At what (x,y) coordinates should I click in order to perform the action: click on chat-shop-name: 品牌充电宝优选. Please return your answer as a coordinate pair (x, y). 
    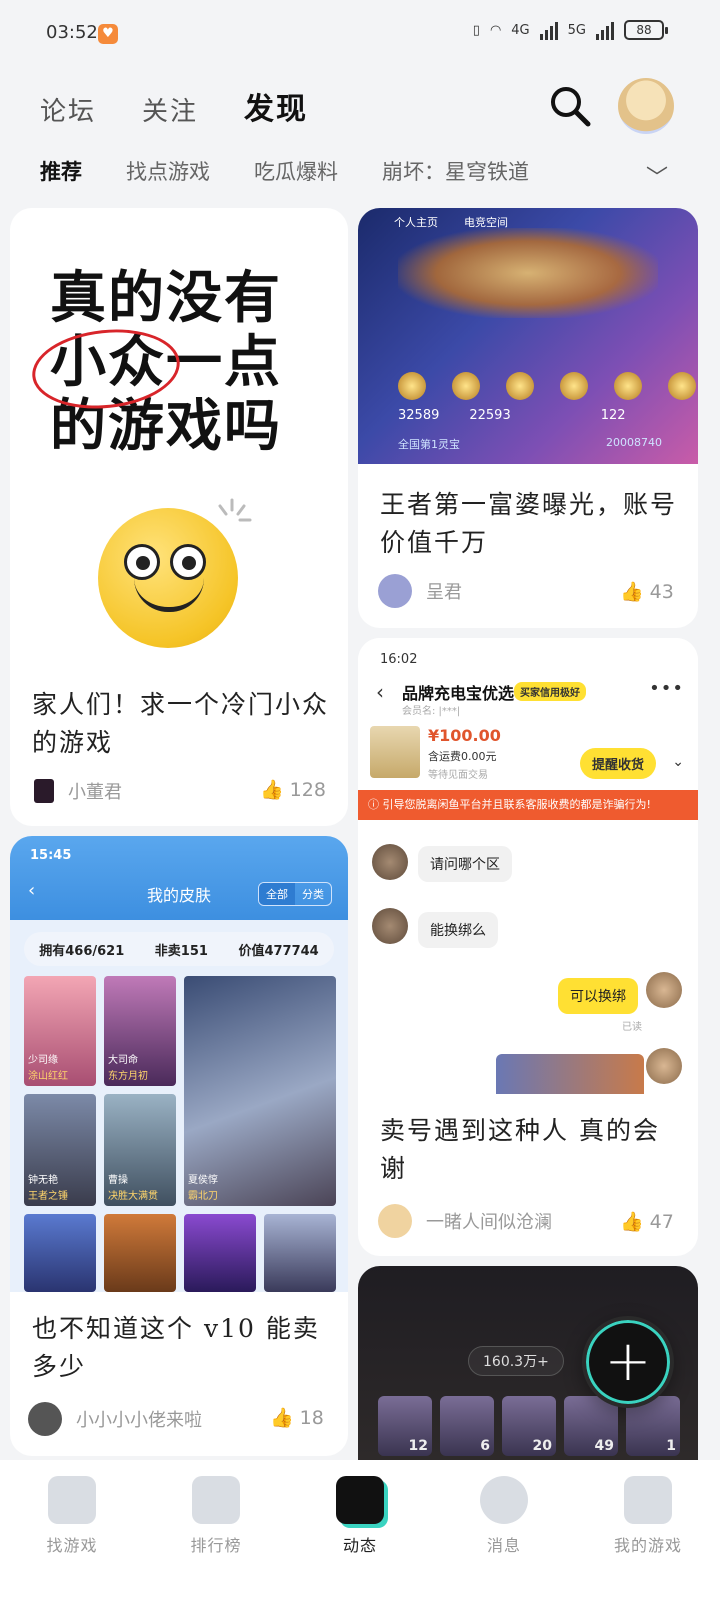
    Looking at the image, I should click on (458, 693).